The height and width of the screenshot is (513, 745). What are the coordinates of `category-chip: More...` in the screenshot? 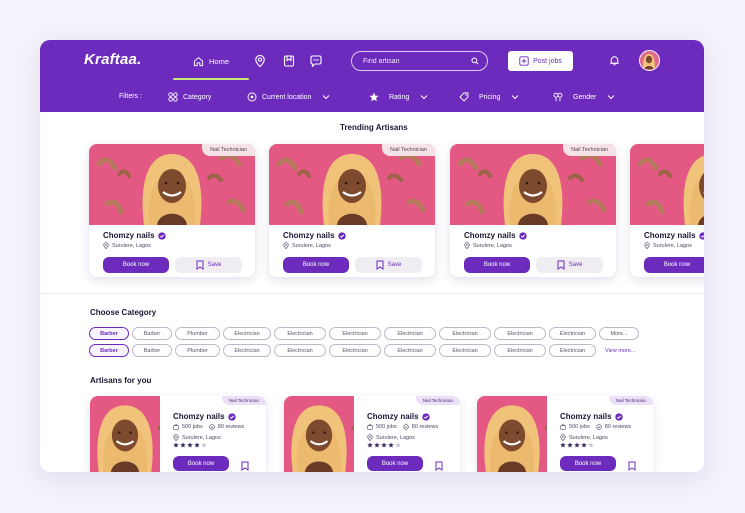 It's located at (619, 333).